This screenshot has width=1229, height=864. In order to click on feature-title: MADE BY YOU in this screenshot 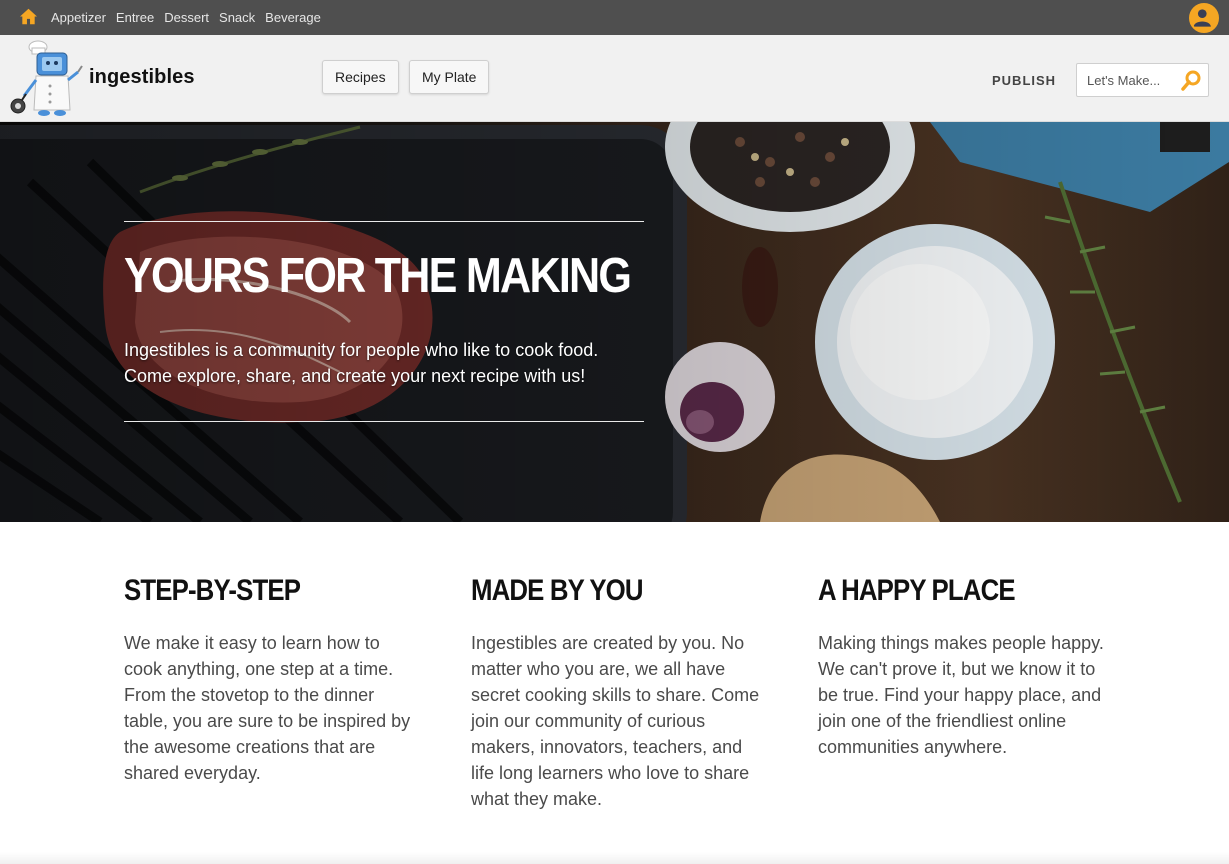, I will do `click(557, 590)`.